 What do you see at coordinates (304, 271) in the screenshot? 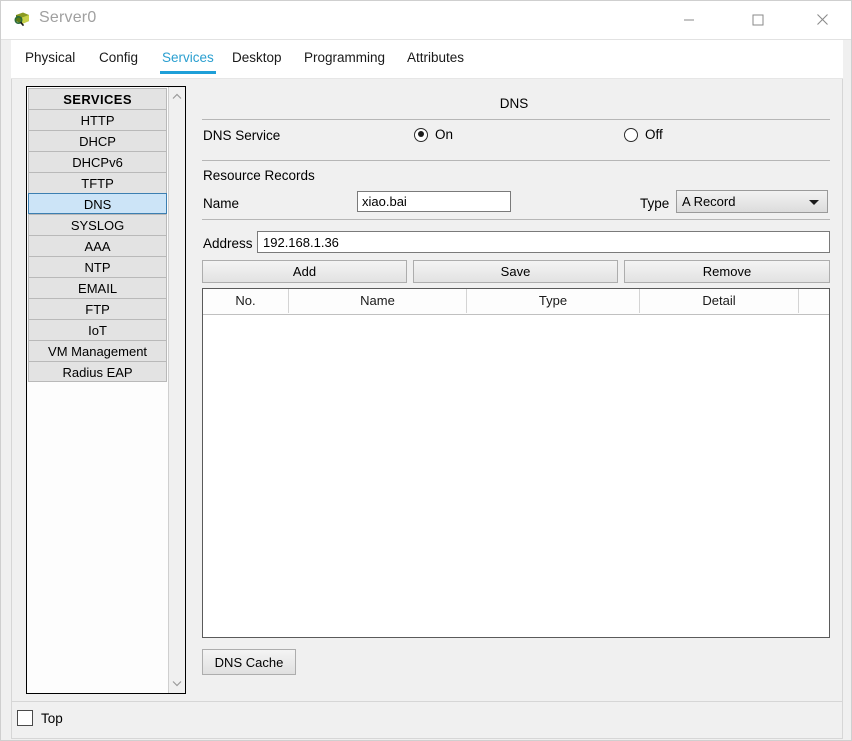
I see `add-button: Add` at bounding box center [304, 271].